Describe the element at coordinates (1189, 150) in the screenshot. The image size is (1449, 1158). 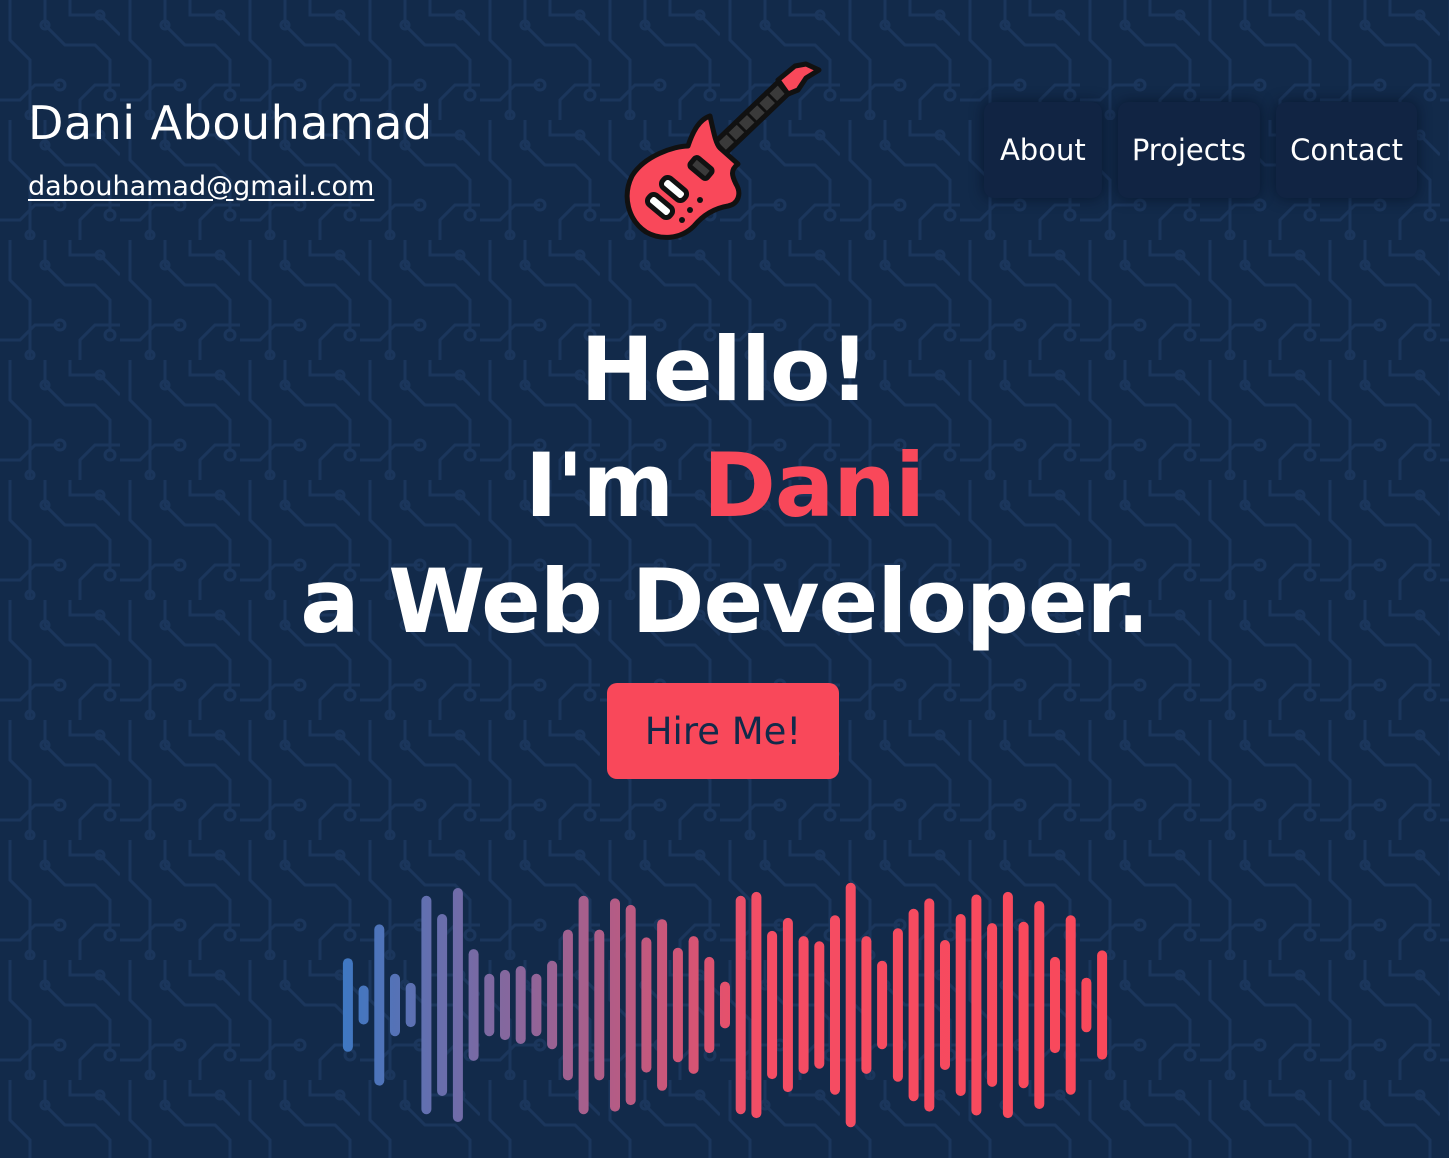
I see `nav-item-projects: Projects` at that location.